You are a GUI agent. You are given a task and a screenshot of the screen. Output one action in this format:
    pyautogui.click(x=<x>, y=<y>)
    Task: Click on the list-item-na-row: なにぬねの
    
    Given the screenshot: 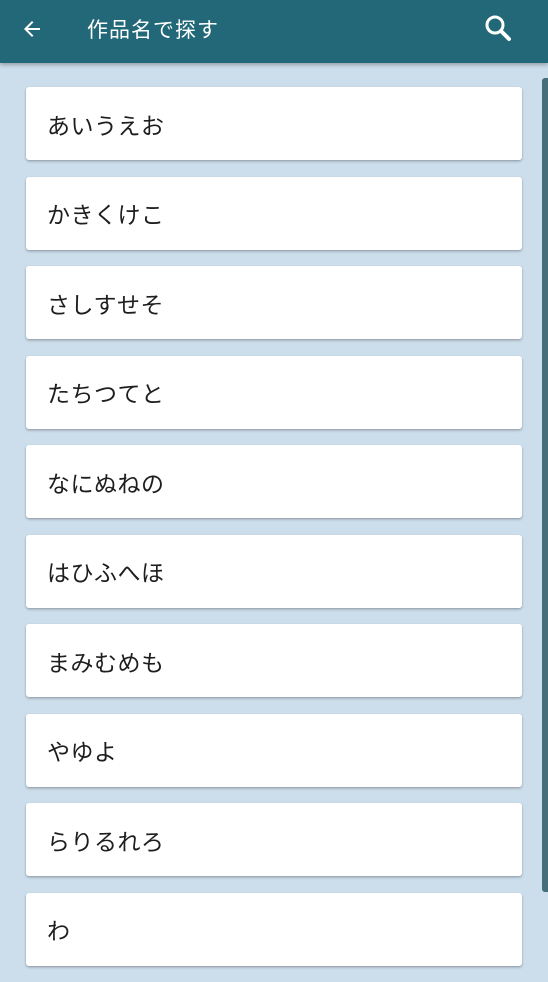 What is the action you would take?
    pyautogui.click(x=274, y=481)
    